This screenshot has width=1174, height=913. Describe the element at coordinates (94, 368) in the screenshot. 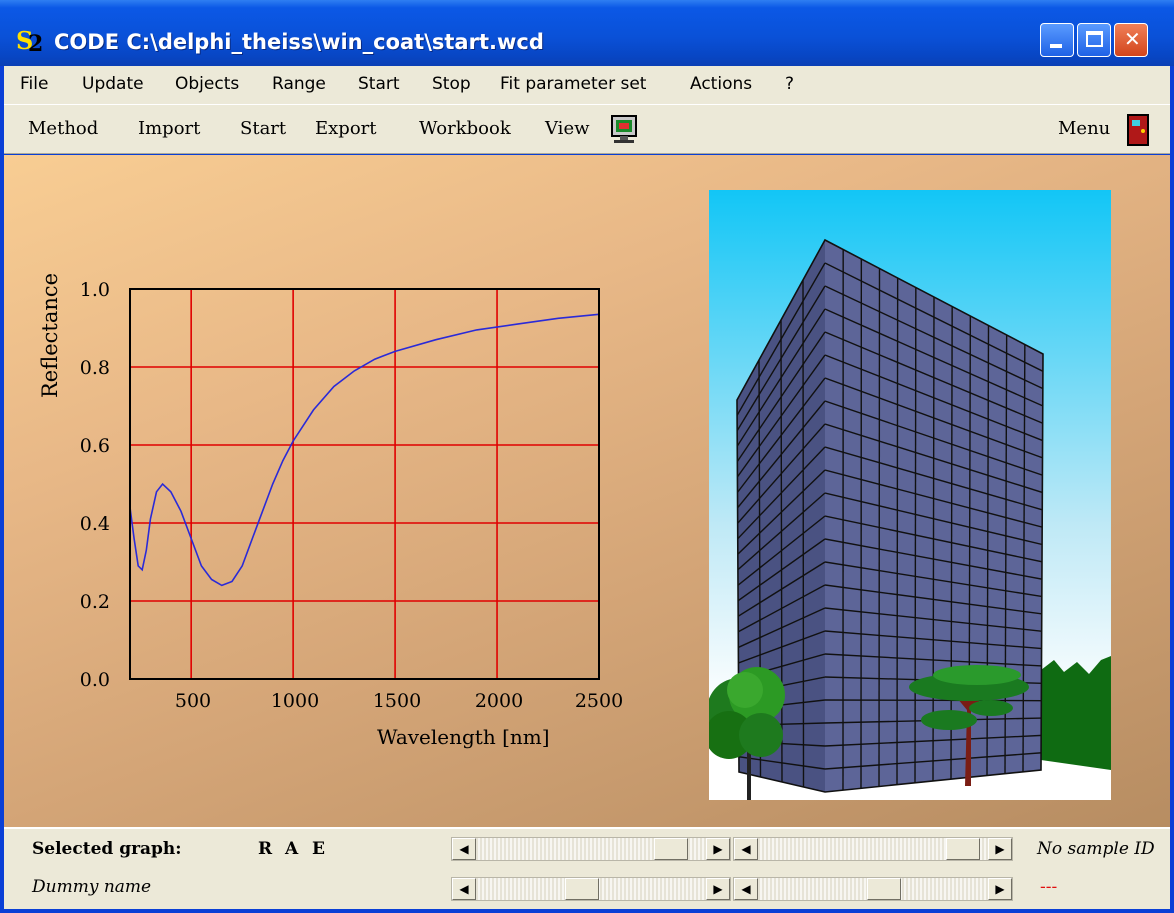

I see `y-tick-0.8: 0.8` at that location.